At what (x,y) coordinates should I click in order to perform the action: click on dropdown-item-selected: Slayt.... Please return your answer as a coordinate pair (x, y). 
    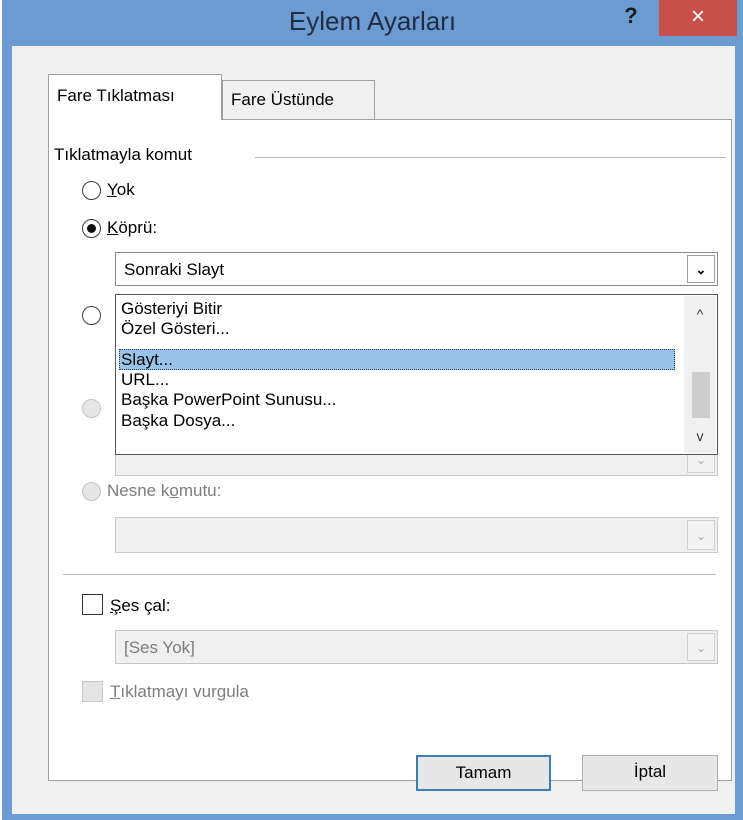
    Looking at the image, I should click on (397, 359).